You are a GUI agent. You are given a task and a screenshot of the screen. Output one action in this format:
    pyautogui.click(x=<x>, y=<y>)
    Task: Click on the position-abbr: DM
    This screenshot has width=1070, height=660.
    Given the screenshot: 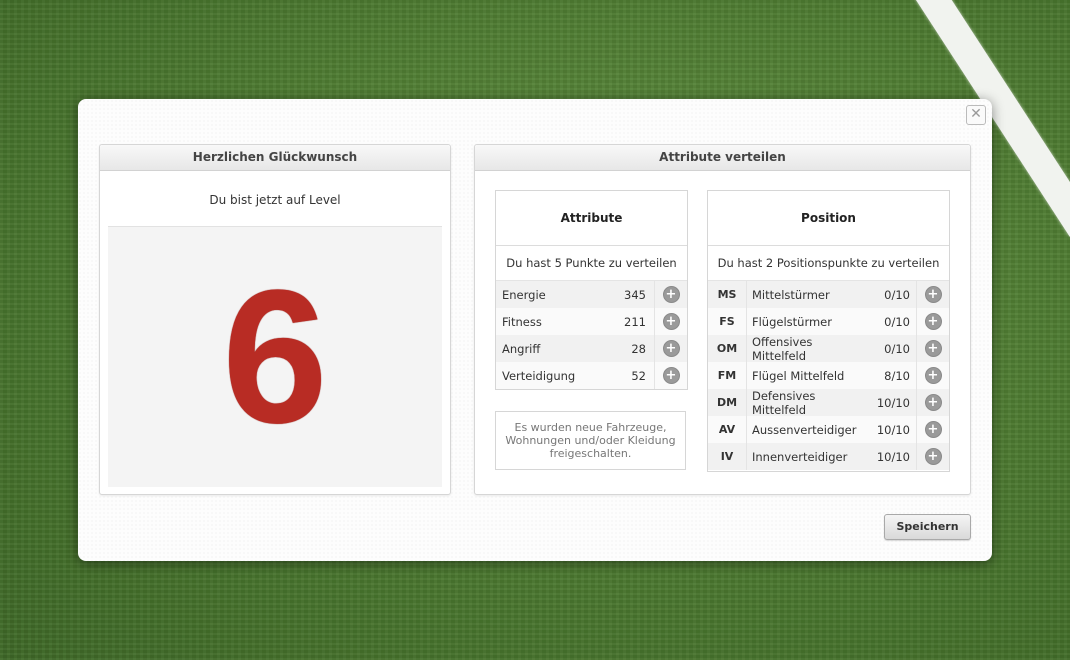 What is the action you would take?
    pyautogui.click(x=727, y=402)
    